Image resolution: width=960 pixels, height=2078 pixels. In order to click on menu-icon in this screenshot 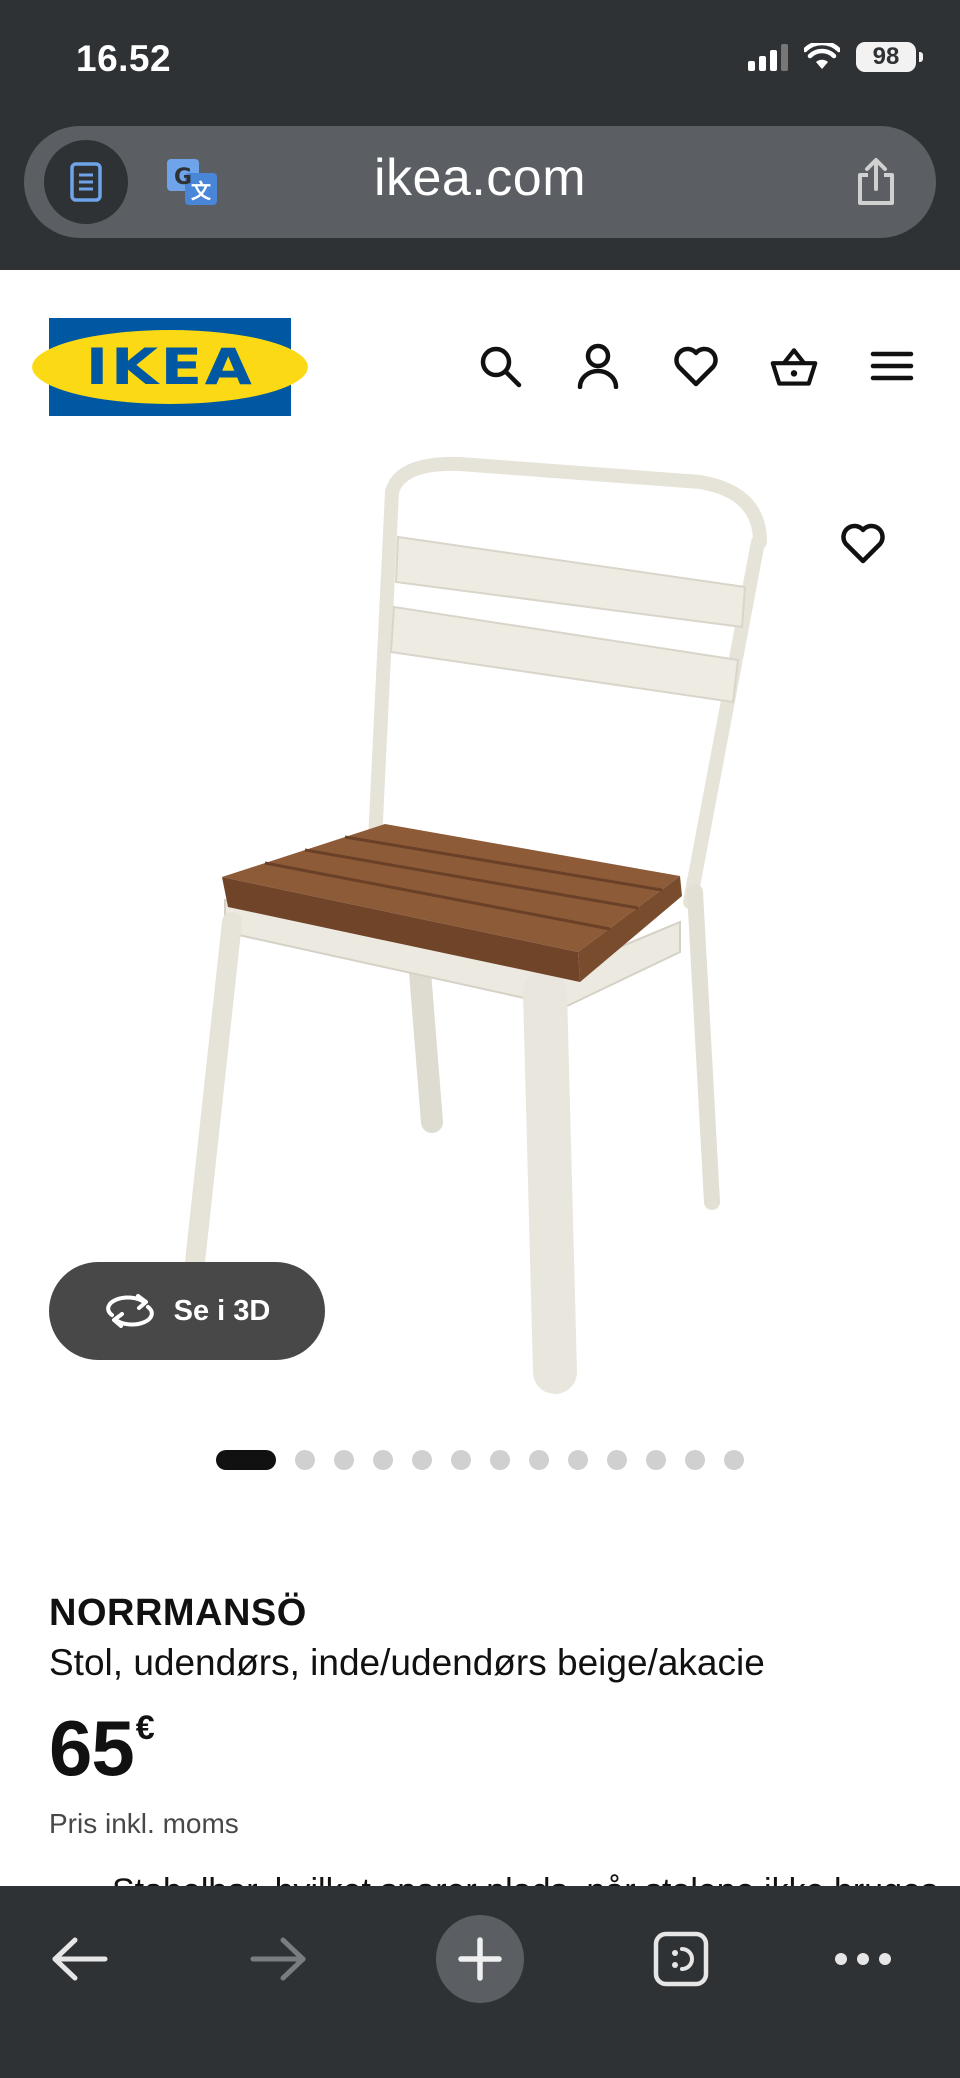, I will do `click(892, 366)`.